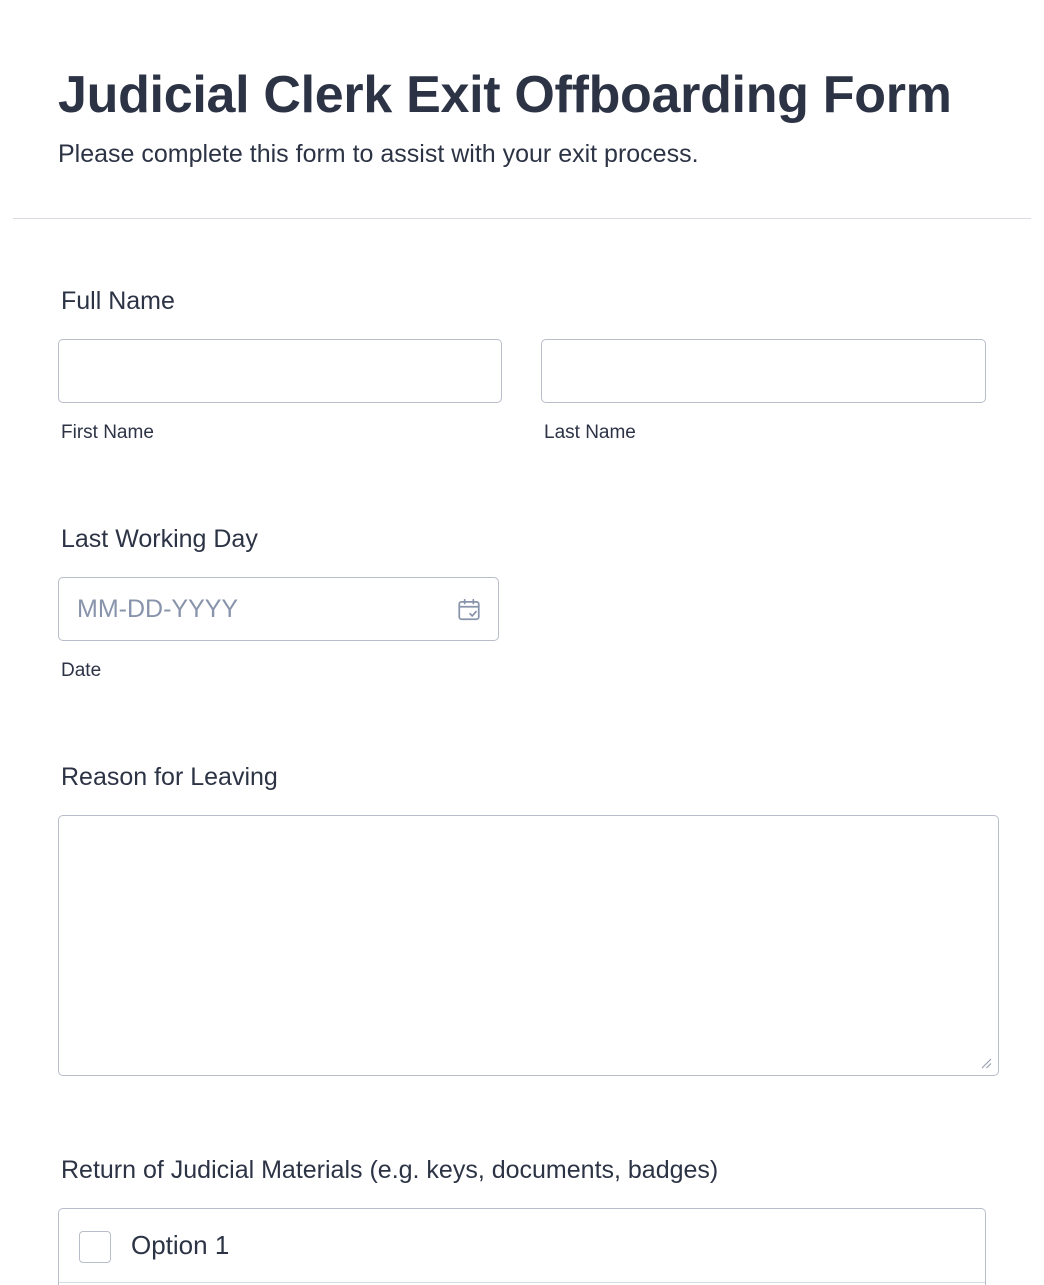  Describe the element at coordinates (505, 95) in the screenshot. I see `form-title: Judicial Clerk Exit Offboarding Form` at that location.